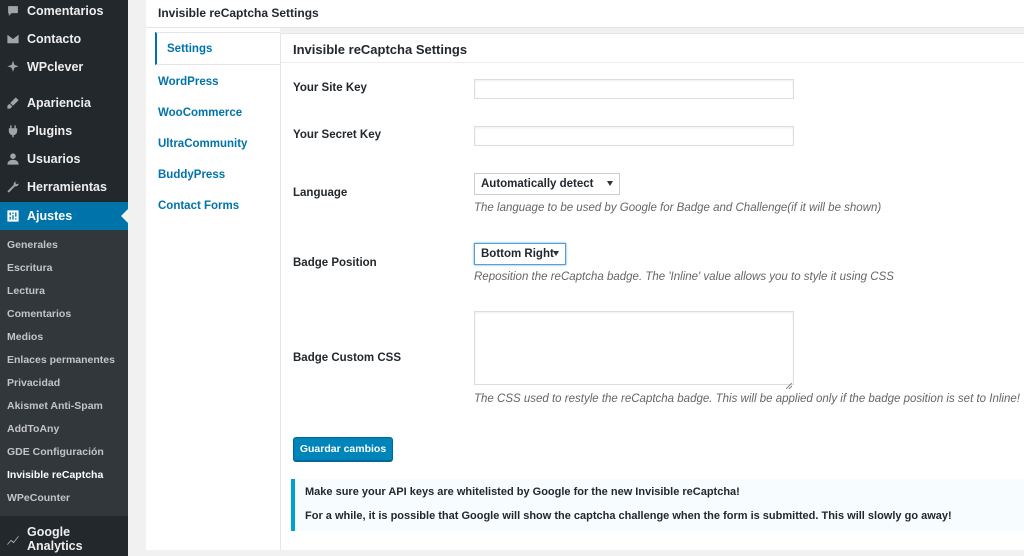  Describe the element at coordinates (38, 498) in the screenshot. I see `submenu-item-wpecounter: WPeCounter` at that location.